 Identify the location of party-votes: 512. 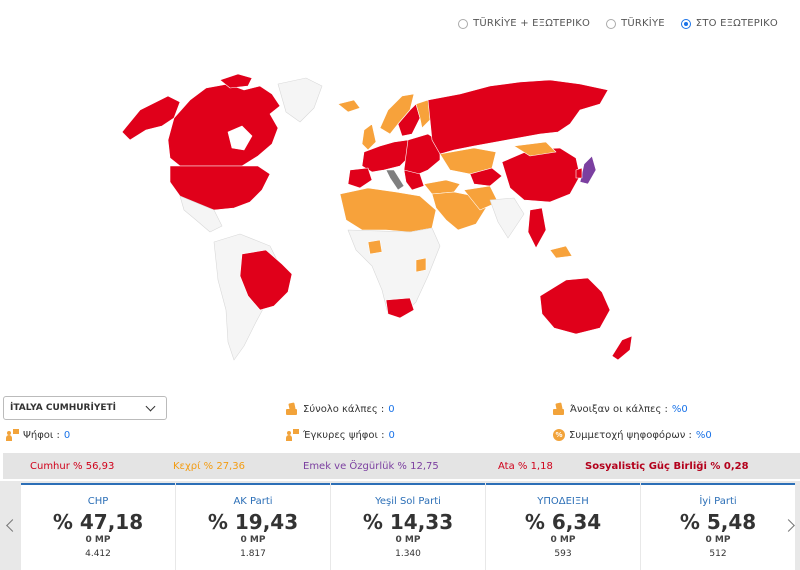
(718, 554).